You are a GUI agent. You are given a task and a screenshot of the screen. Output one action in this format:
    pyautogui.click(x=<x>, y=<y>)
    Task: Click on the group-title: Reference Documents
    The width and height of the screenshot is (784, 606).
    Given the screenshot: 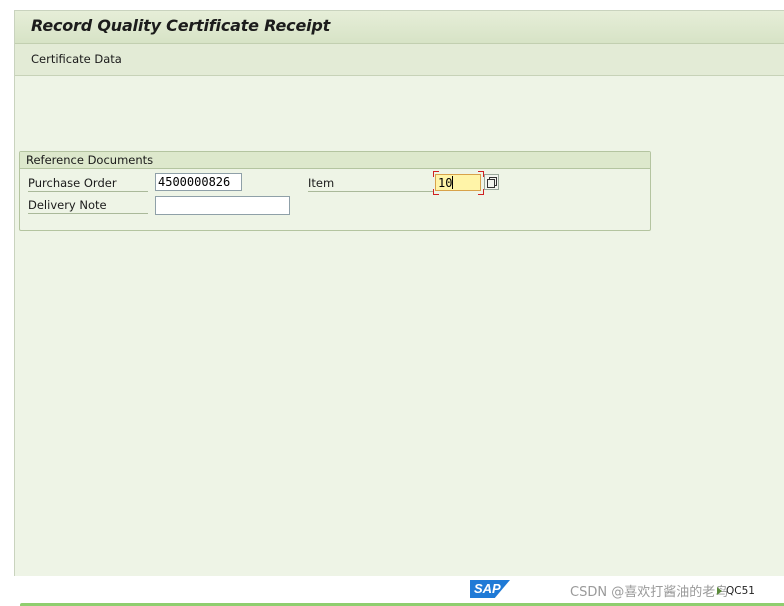 What is the action you would take?
    pyautogui.click(x=335, y=160)
    